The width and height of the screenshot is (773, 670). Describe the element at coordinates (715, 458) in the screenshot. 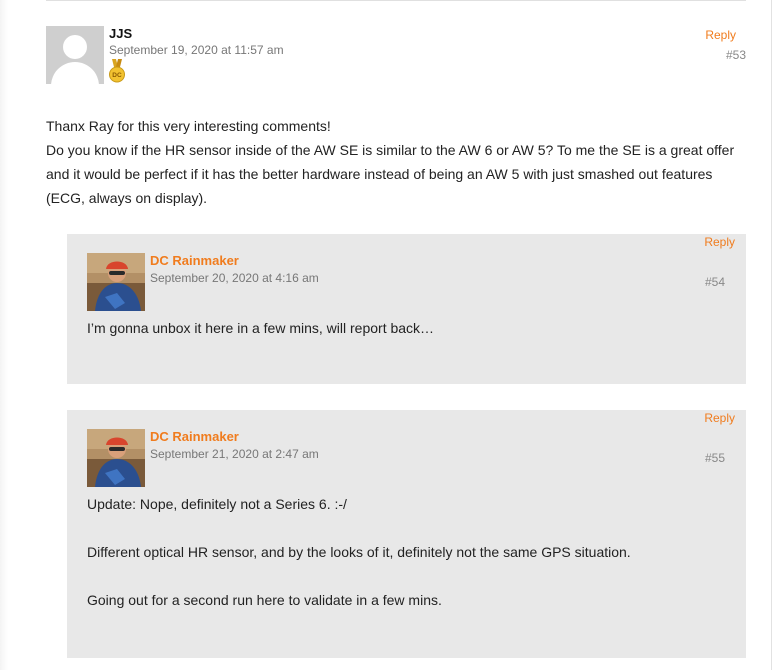

I see `comment-number: #55` at that location.